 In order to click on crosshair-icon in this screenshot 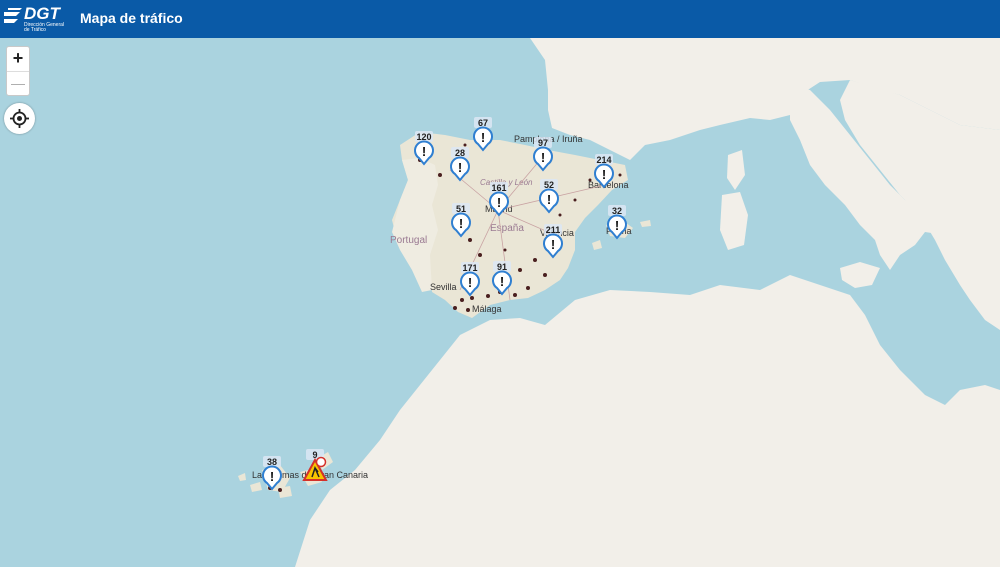, I will do `click(19, 118)`.